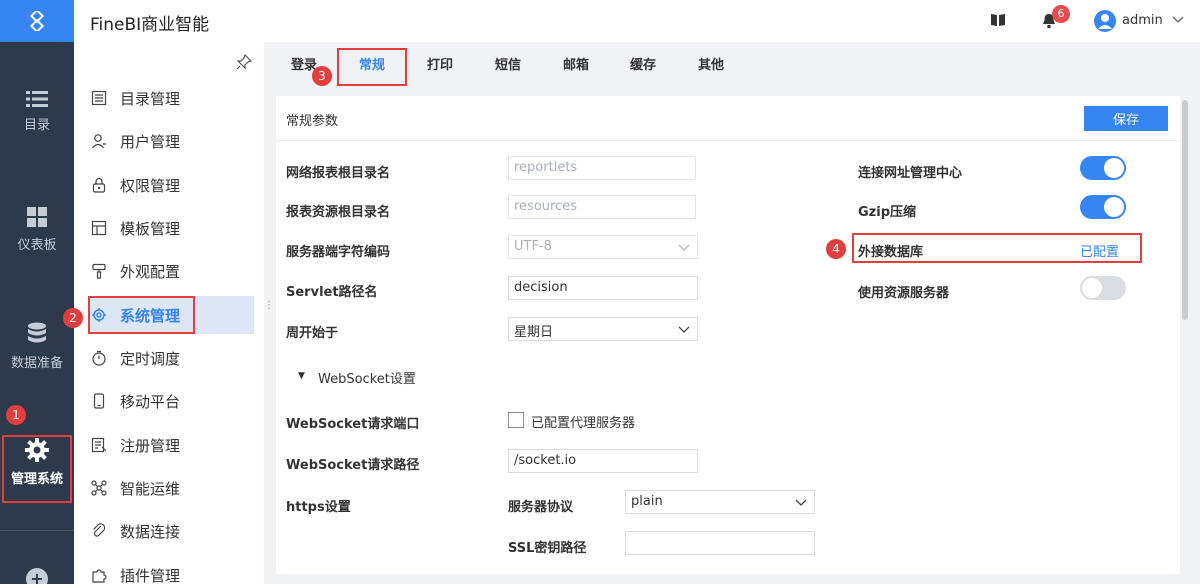 This screenshot has height=584, width=1200. I want to click on sidebar-item-mobile: 移动平台, so click(172, 401).